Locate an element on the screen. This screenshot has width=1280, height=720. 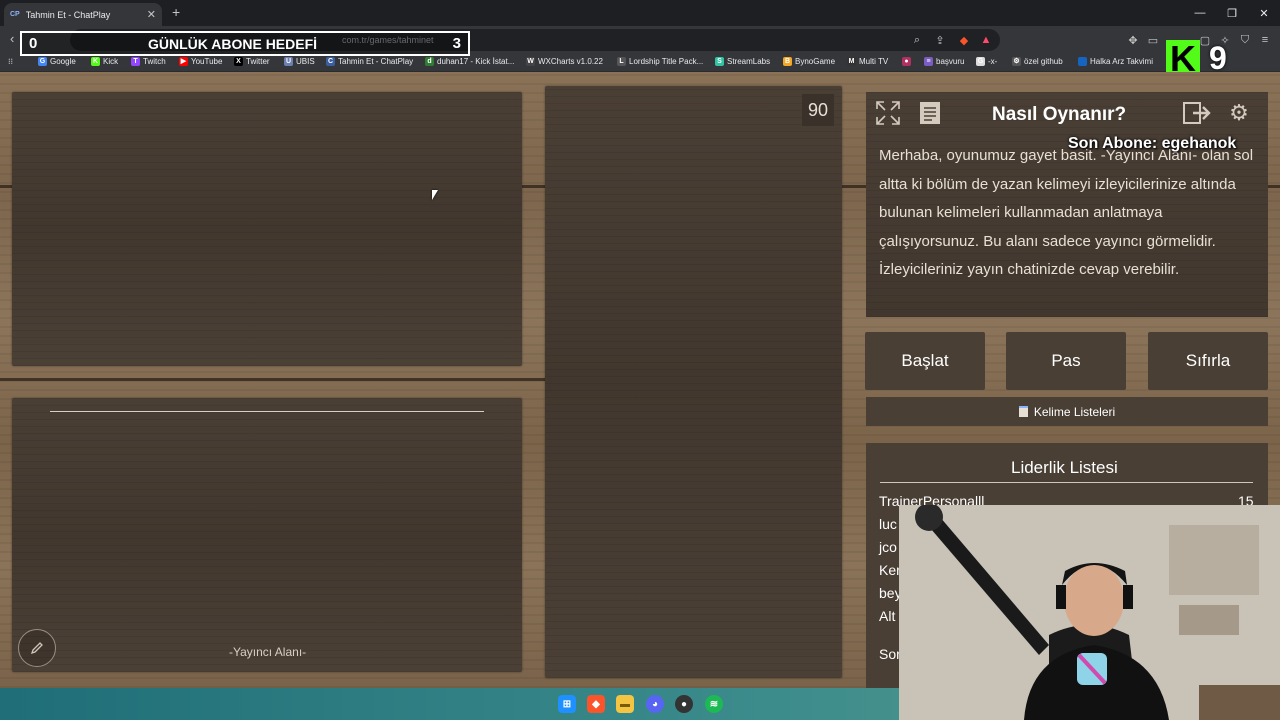
bookmark-item: S StreamLabs is located at coordinates (742, 61).